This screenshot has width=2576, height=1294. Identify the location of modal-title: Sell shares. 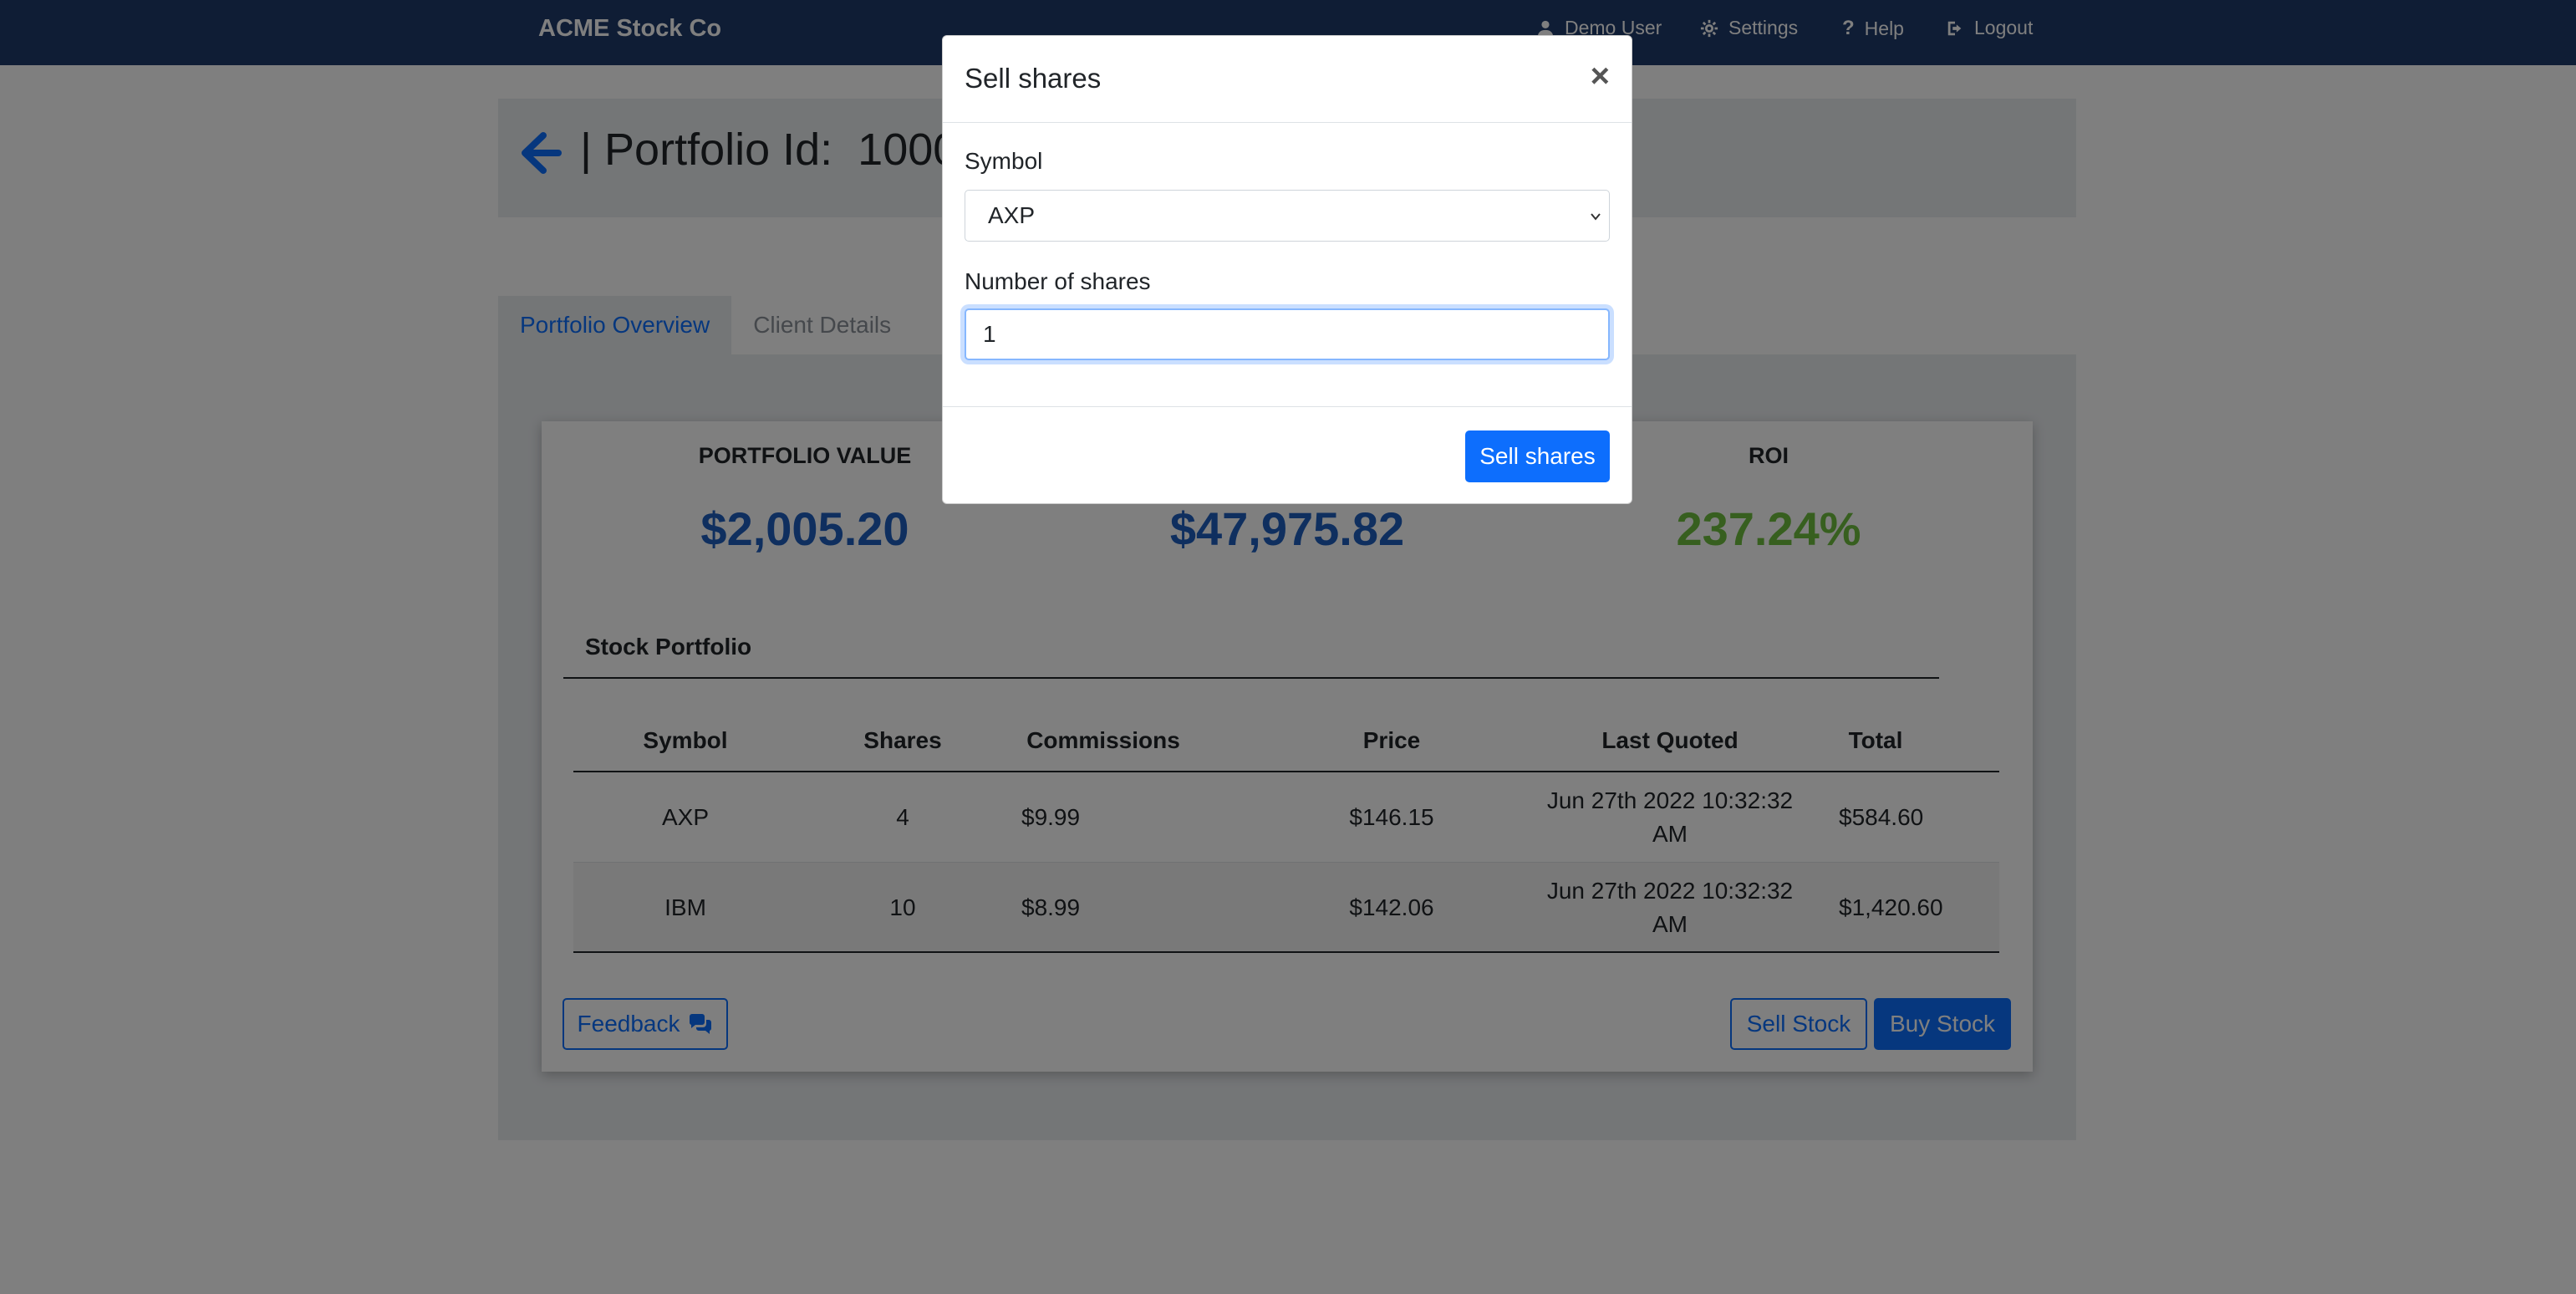
(1033, 78).